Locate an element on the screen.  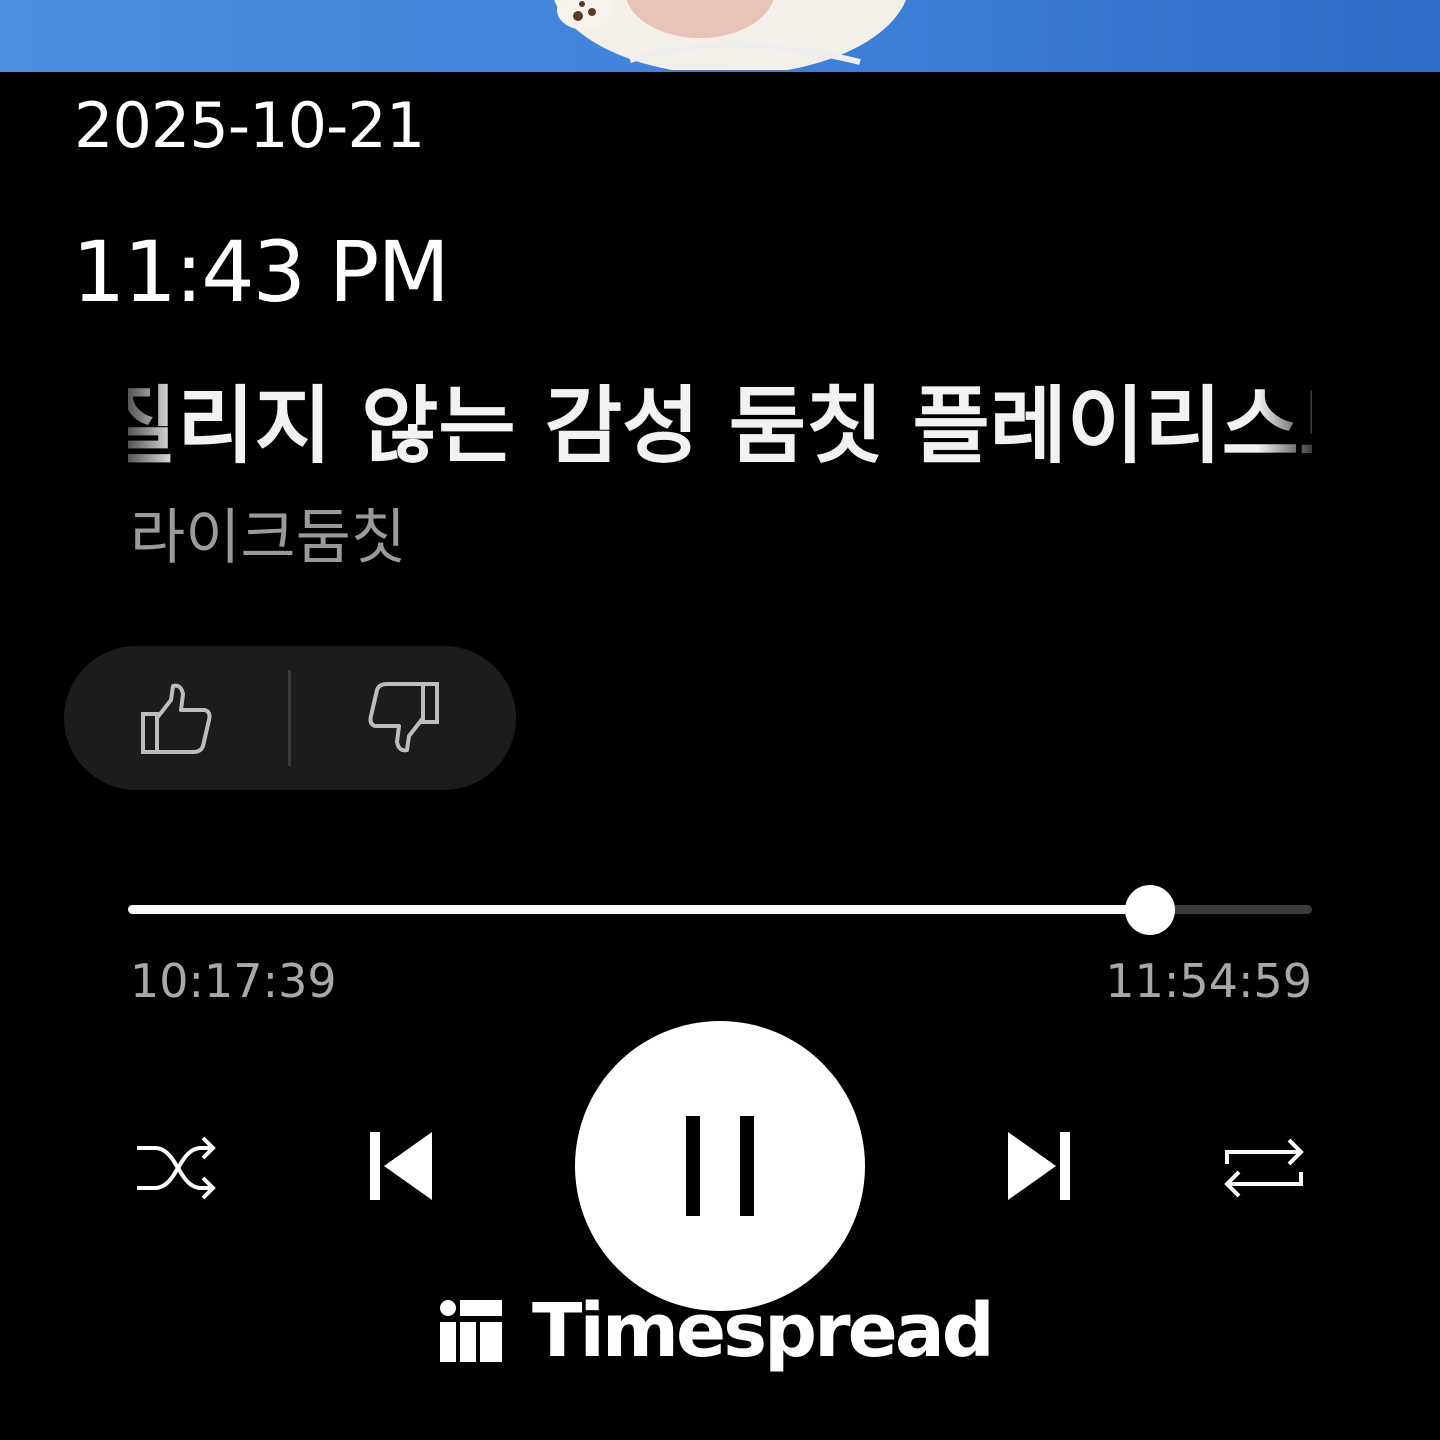
album-art-thumbnail is located at coordinates (730, 35).